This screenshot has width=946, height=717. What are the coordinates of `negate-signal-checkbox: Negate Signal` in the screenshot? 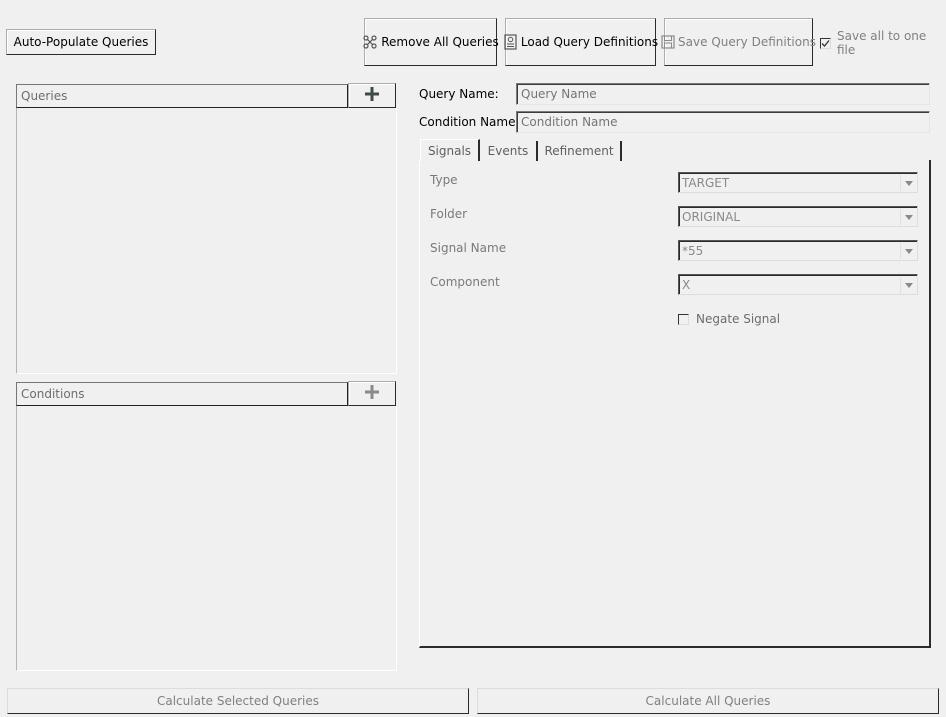 It's located at (729, 319).